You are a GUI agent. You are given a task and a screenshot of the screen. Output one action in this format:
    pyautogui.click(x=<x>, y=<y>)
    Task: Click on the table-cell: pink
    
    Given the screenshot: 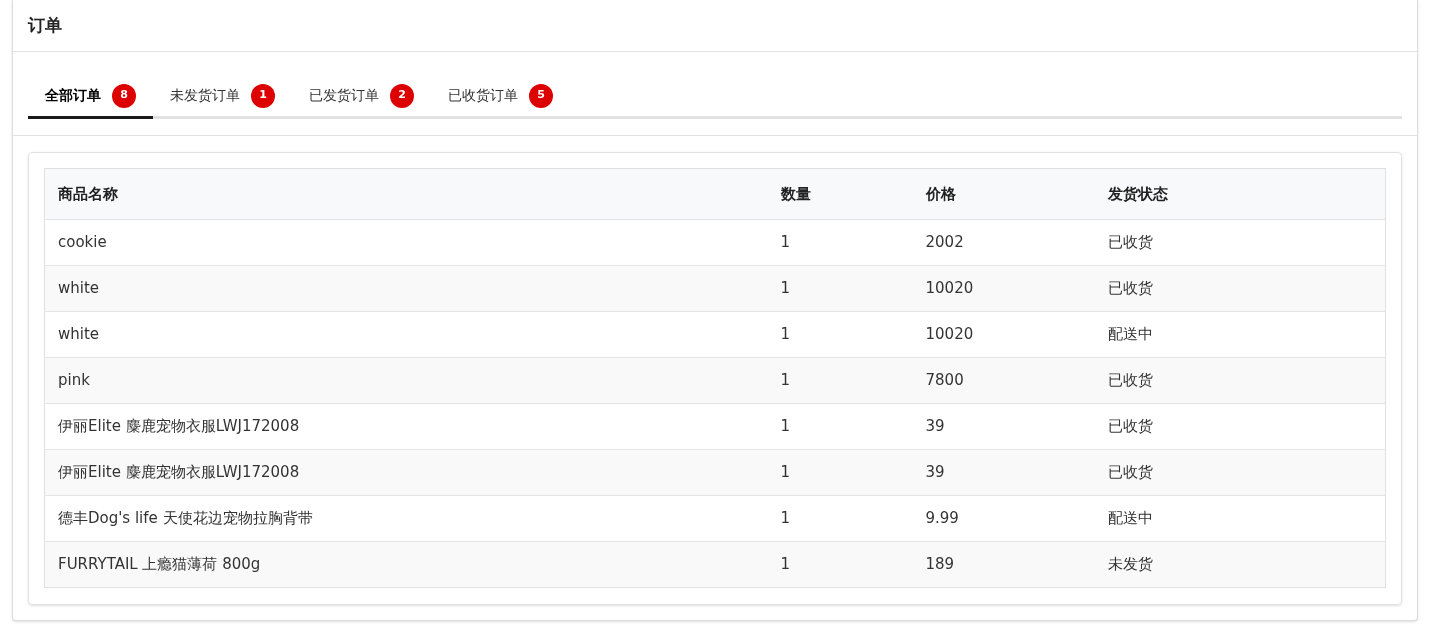 What is the action you would take?
    pyautogui.click(x=406, y=380)
    